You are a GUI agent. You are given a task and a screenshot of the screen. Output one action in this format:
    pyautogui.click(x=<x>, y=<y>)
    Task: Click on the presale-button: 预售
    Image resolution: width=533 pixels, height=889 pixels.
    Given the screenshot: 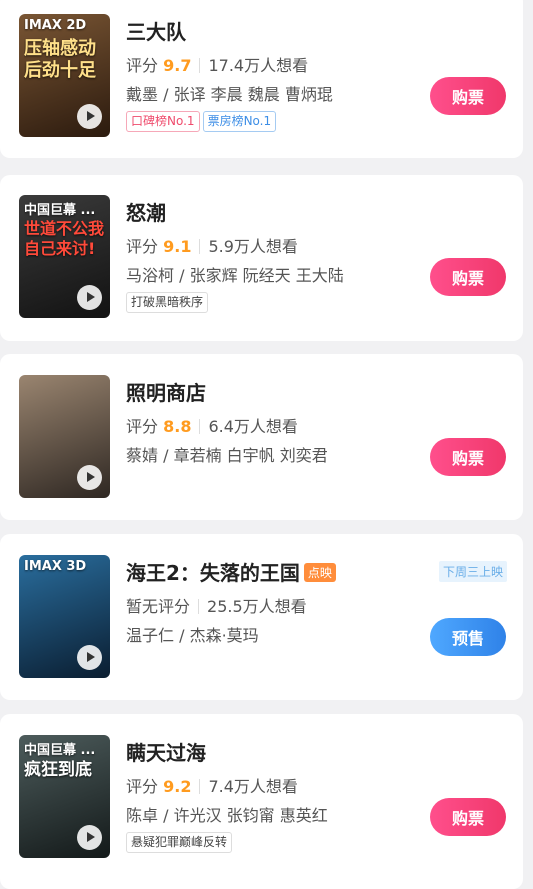 What is the action you would take?
    pyautogui.click(x=468, y=637)
    